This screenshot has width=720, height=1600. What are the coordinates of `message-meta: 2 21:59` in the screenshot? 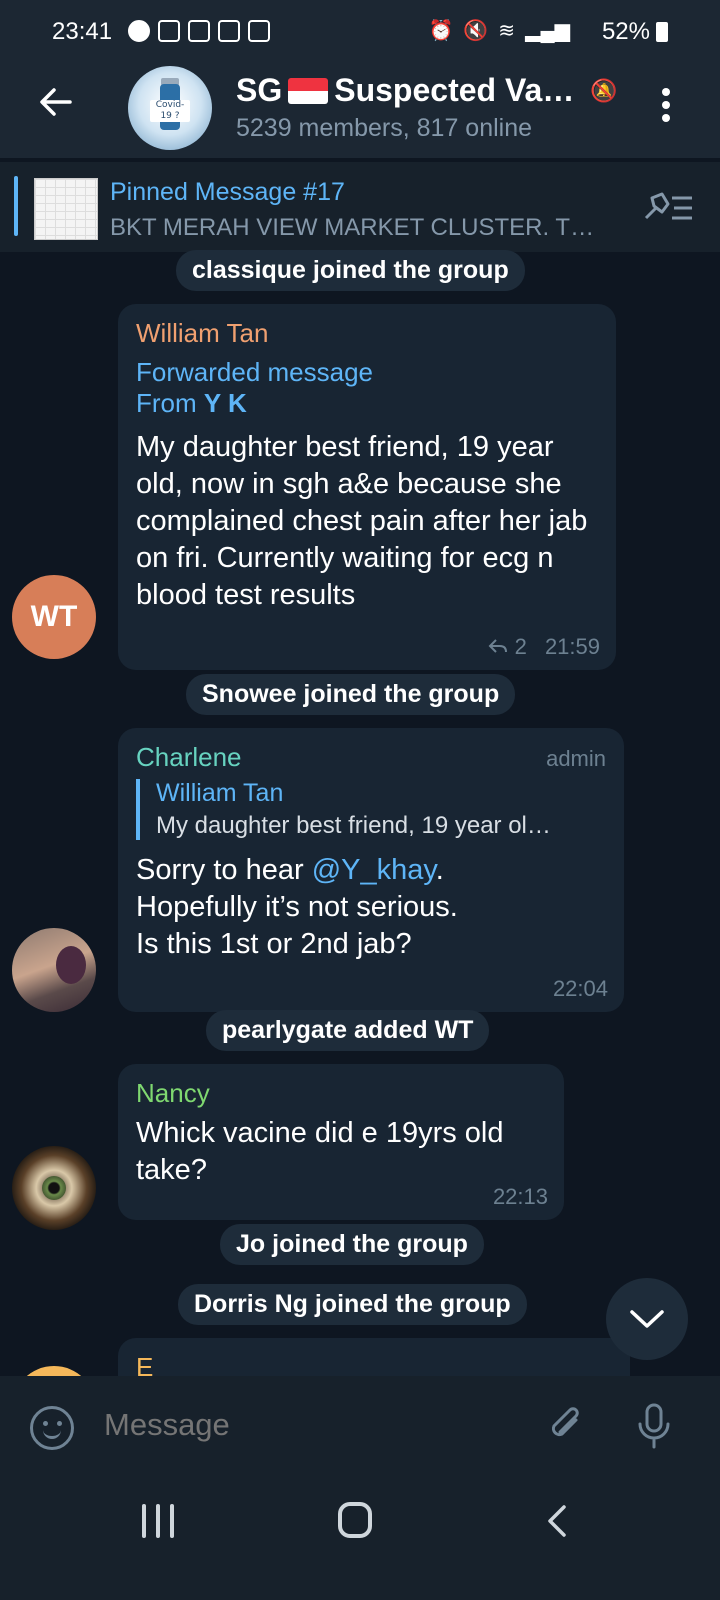 It's located at (544, 647).